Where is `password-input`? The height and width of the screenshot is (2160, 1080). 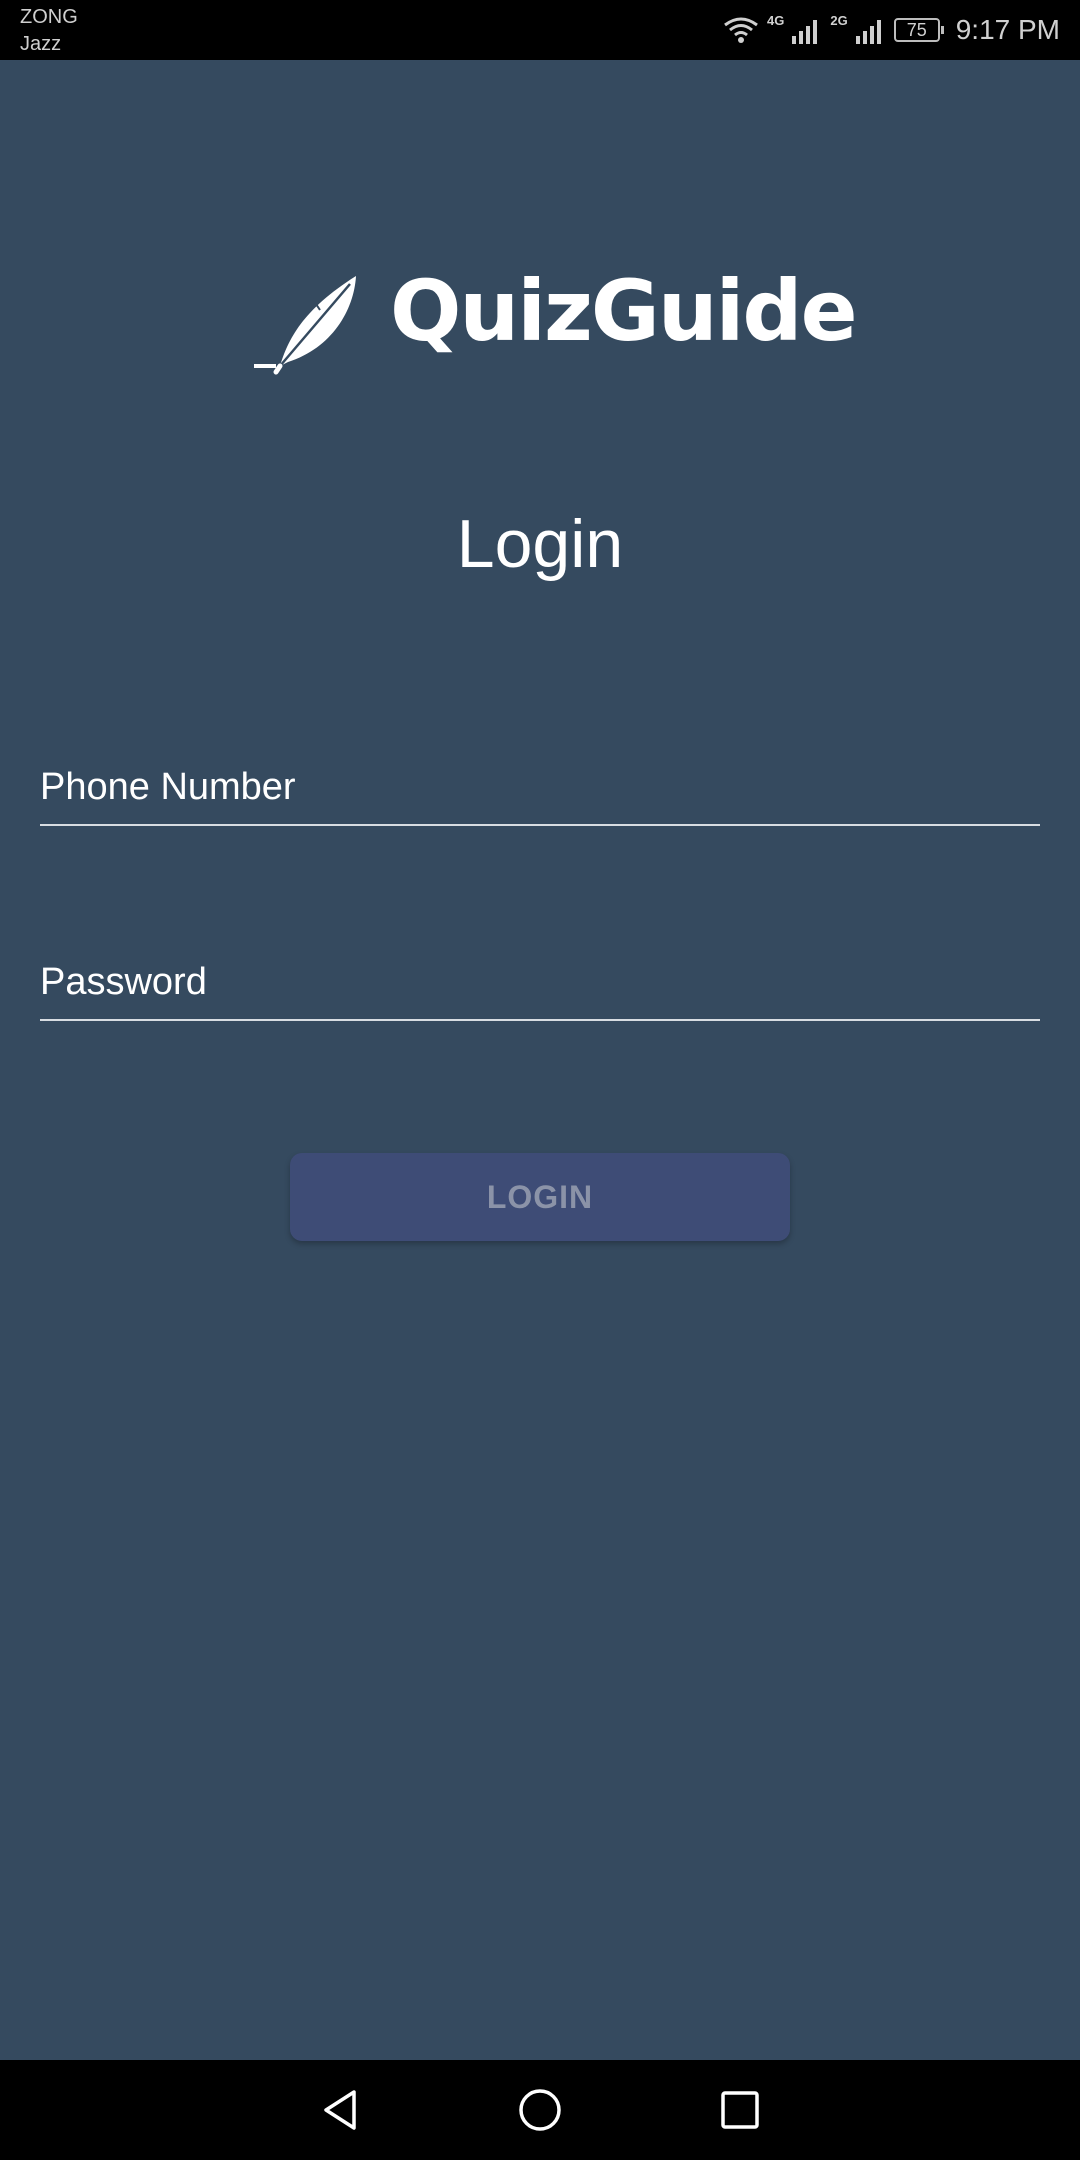 password-input is located at coordinates (540, 983).